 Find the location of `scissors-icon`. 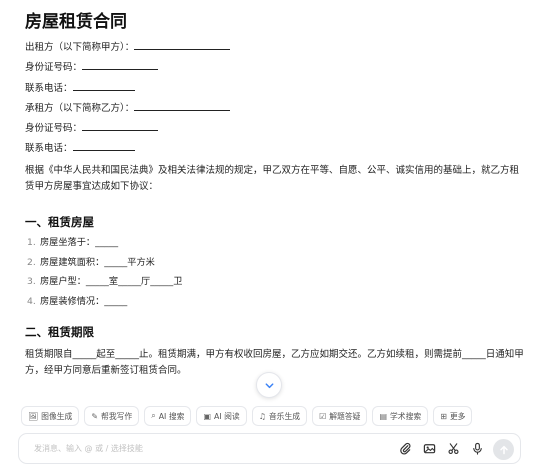

scissors-icon is located at coordinates (453, 448).